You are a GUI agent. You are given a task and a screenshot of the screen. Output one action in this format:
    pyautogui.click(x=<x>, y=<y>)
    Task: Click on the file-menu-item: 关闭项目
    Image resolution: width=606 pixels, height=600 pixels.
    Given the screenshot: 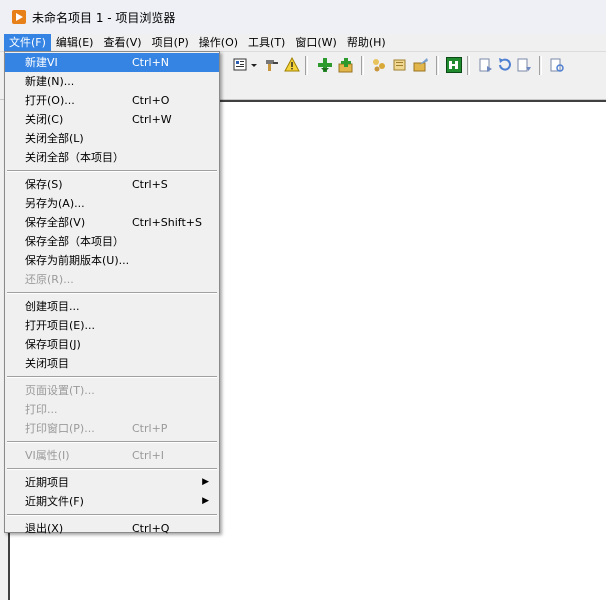 What is the action you would take?
    pyautogui.click(x=112, y=363)
    